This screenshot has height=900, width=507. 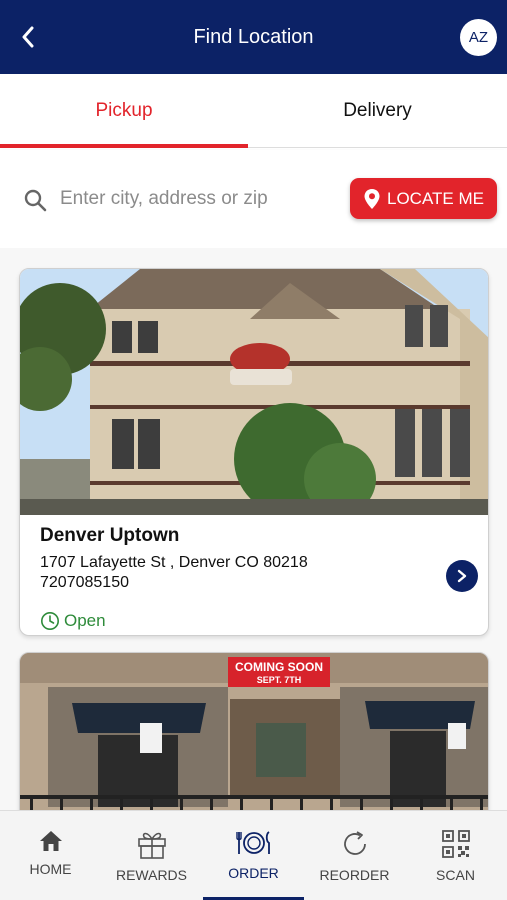 What do you see at coordinates (354, 843) in the screenshot?
I see `refresh-icon` at bounding box center [354, 843].